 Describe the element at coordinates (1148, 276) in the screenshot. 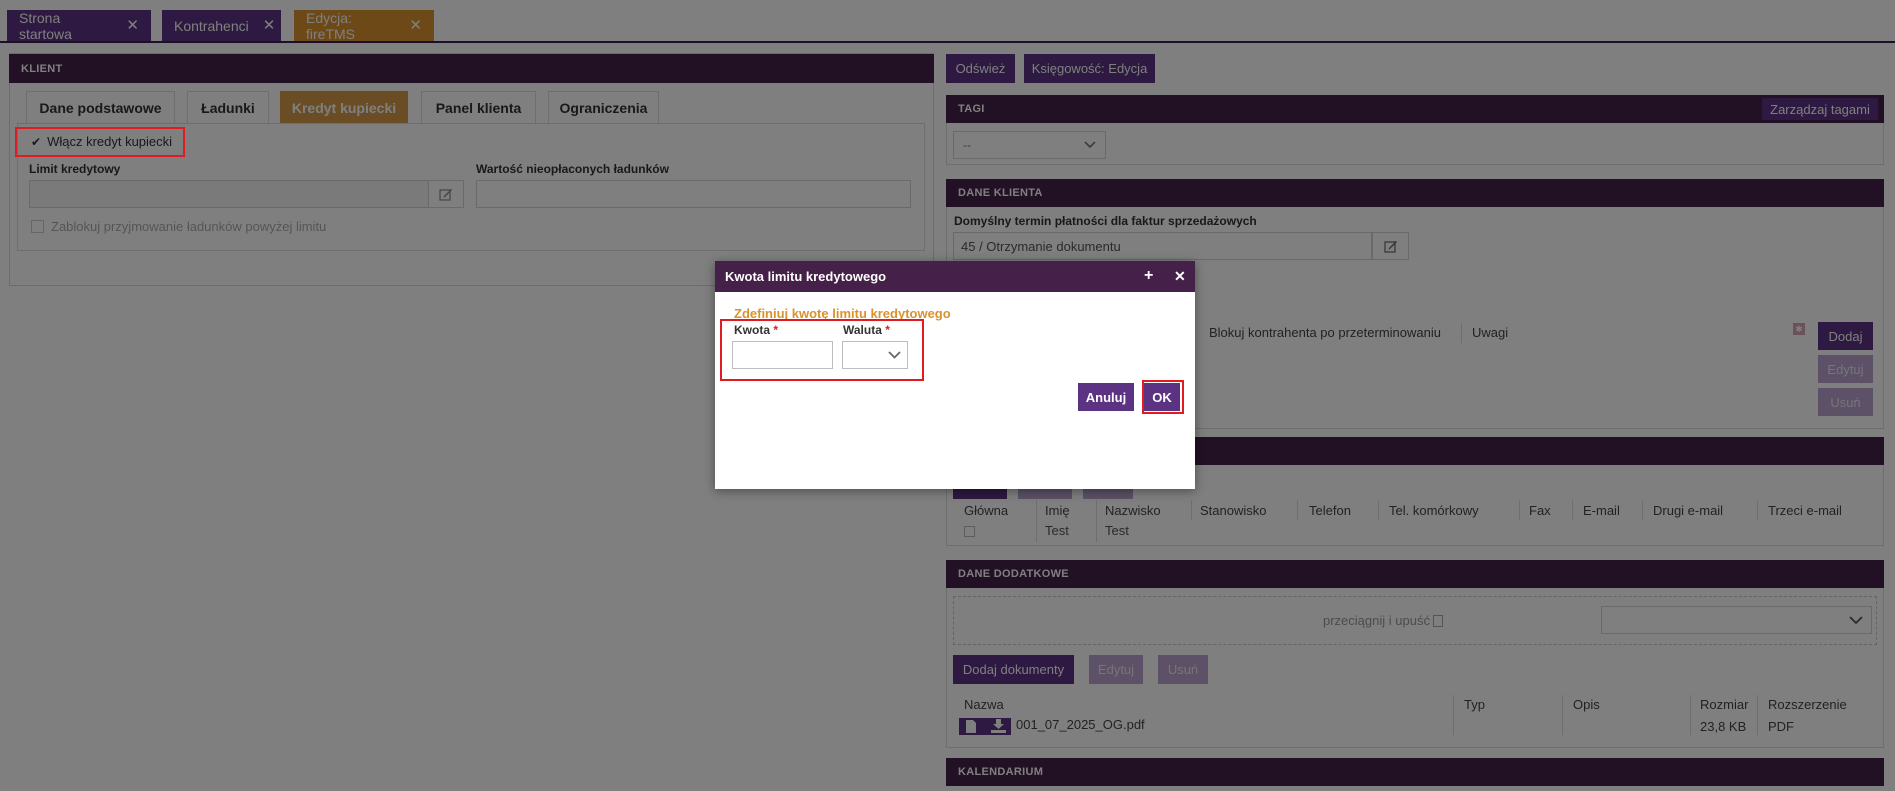

I see `plus-icon: +` at that location.